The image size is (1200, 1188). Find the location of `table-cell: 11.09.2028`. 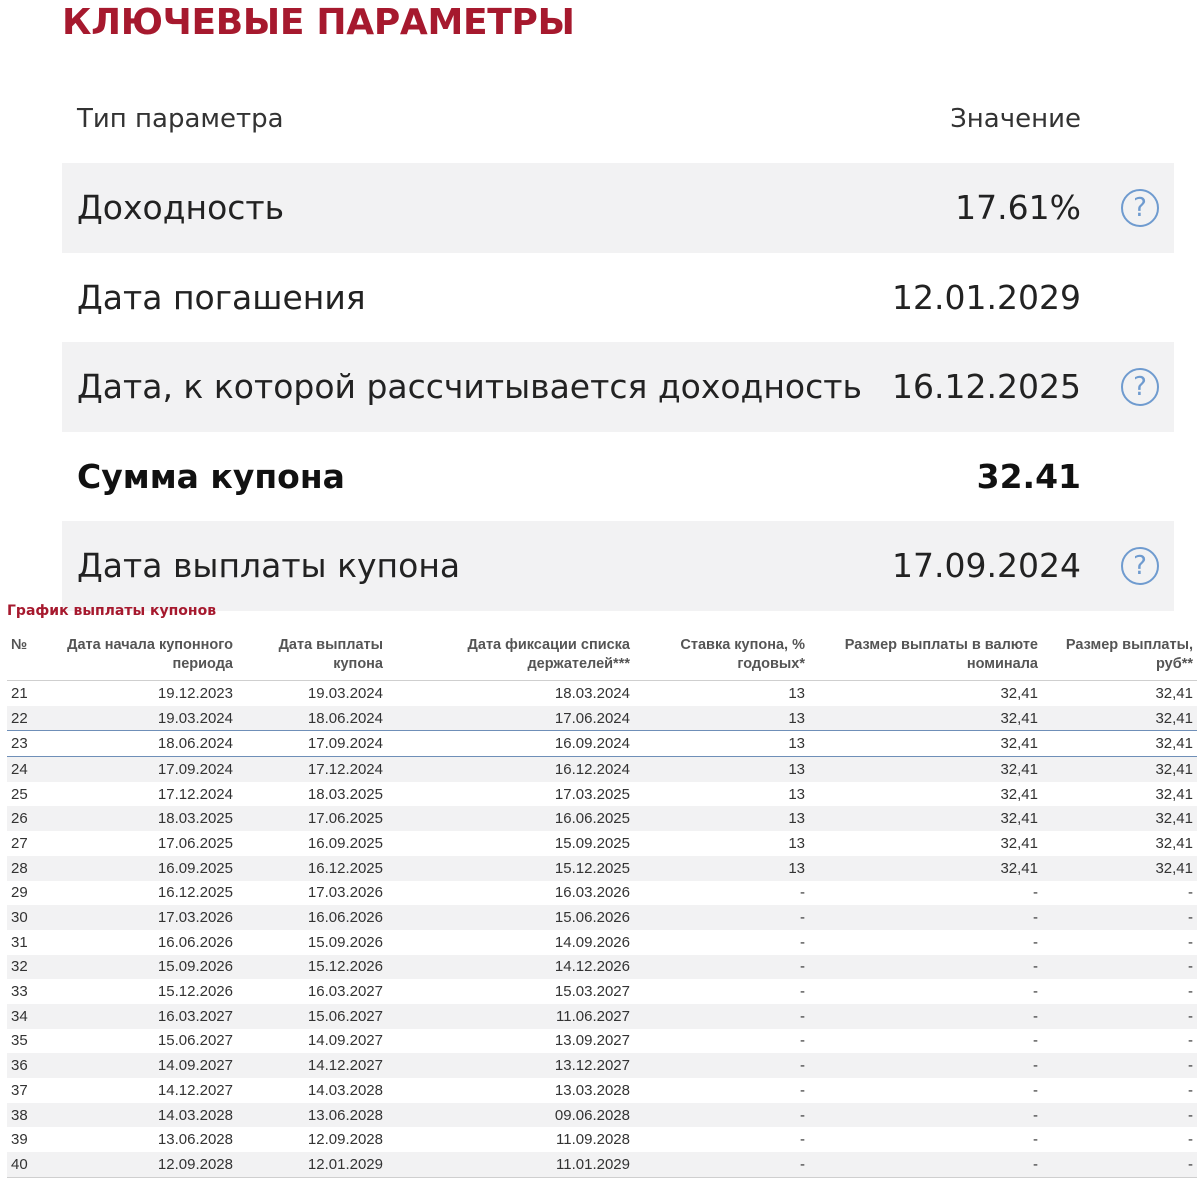

table-cell: 11.09.2028 is located at coordinates (593, 1140).